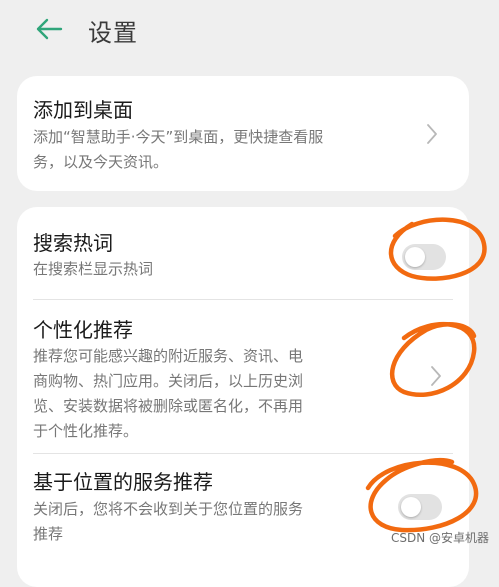 The width and height of the screenshot is (499, 587). I want to click on location-service-title: 基于位置的服务推荐, so click(123, 482).